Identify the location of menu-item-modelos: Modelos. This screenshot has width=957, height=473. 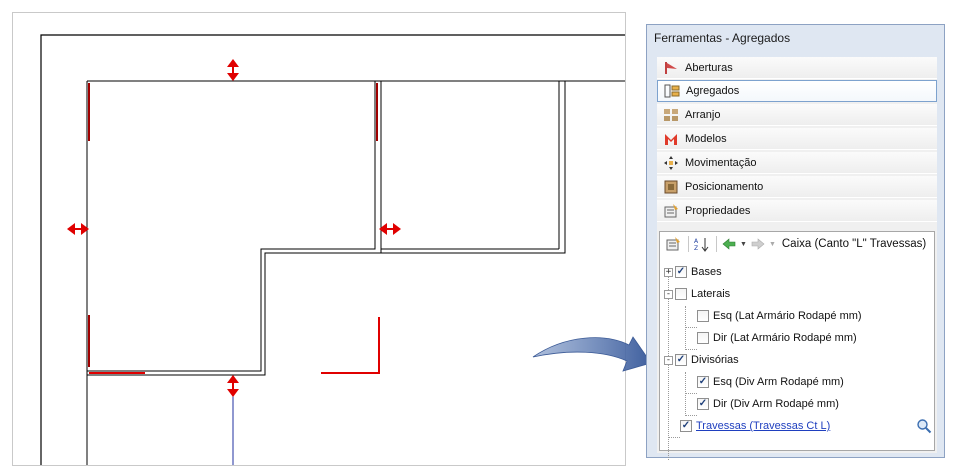
(797, 139).